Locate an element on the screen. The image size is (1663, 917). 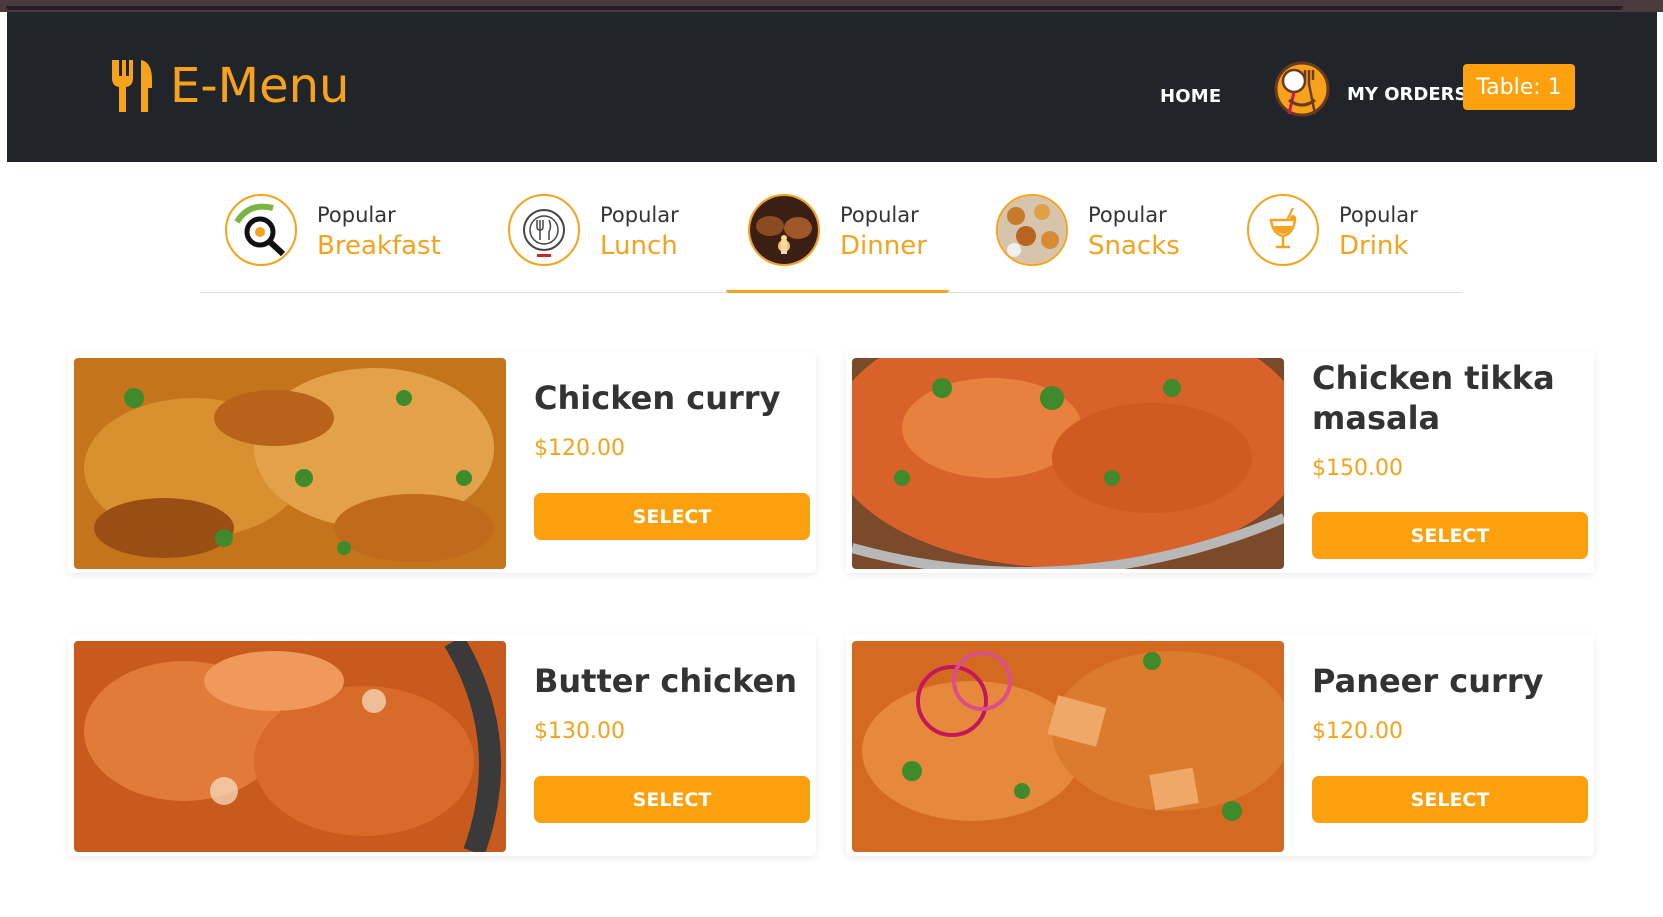
tab-drink-subtitle: Popular is located at coordinates (1378, 215).